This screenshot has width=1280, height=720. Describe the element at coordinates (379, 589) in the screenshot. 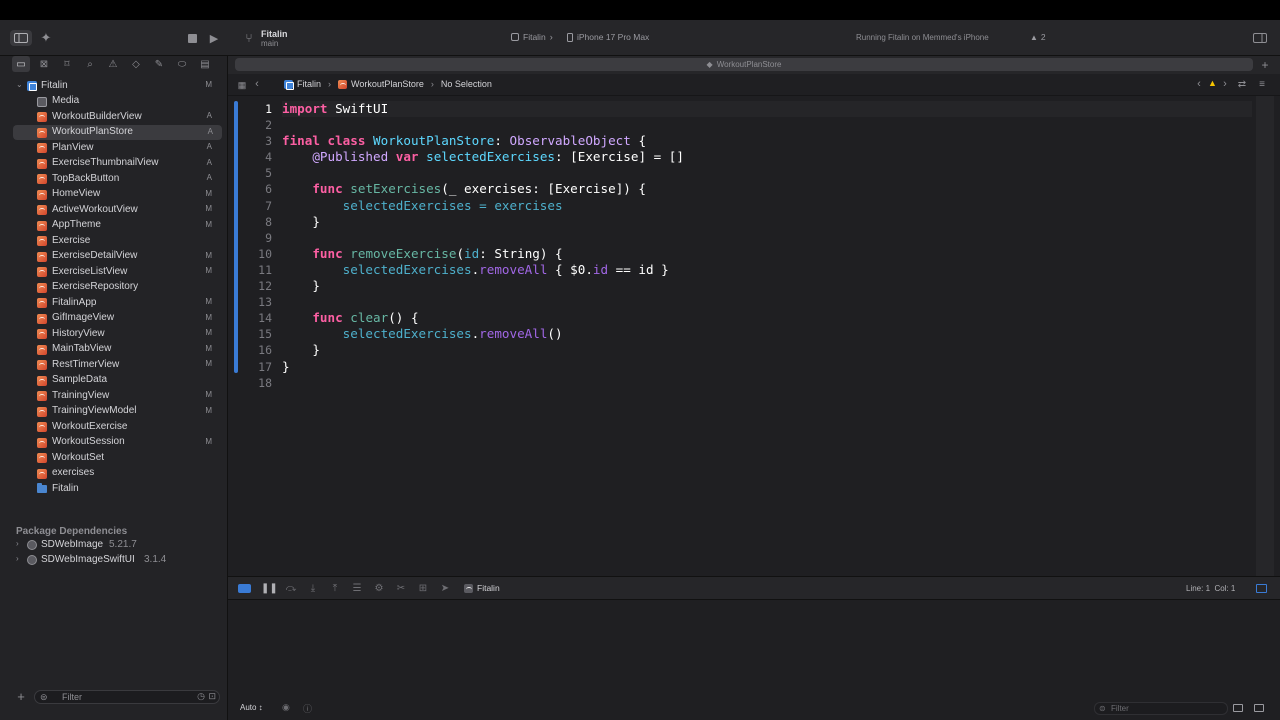

I see `memory-graph-icon: ⚙` at that location.